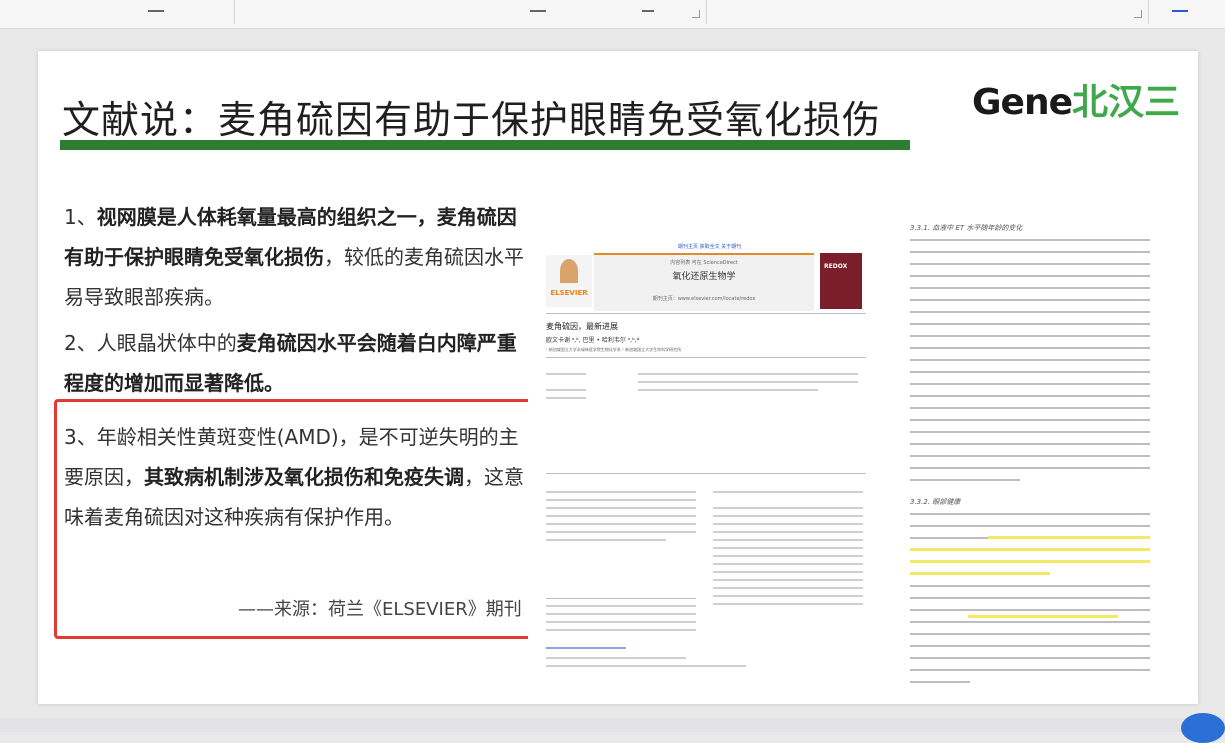 This screenshot has width=1225, height=743. What do you see at coordinates (1180, 7) in the screenshot?
I see `panel-icon` at bounding box center [1180, 7].